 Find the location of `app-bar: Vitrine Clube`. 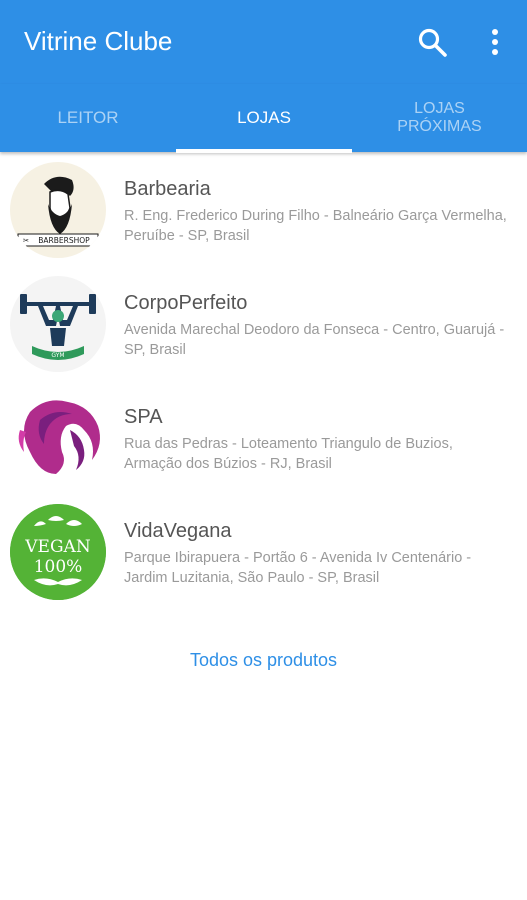

app-bar: Vitrine Clube is located at coordinates (263, 42).